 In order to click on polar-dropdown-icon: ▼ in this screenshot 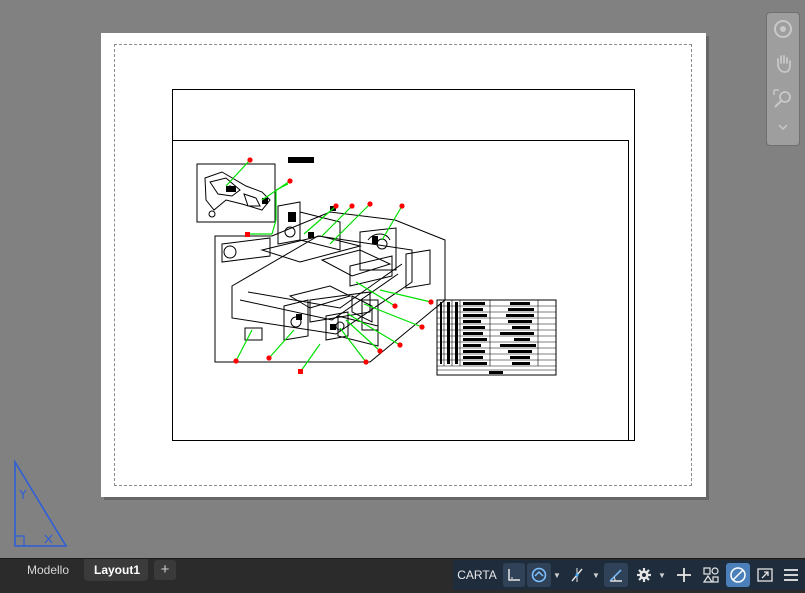, I will do `click(596, 575)`.